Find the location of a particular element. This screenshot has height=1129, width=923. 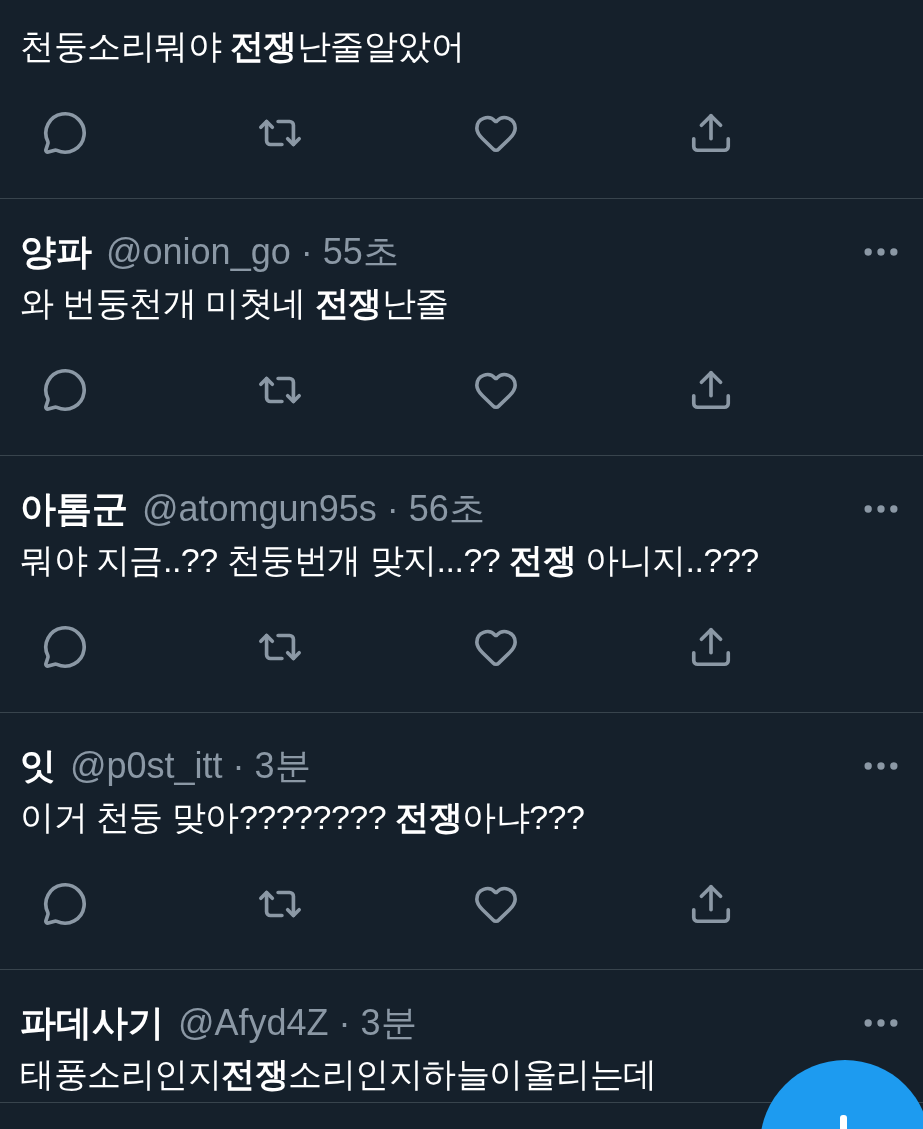

tweet-text: 천둥소리뭐야 전쟁난줄알았어 is located at coordinates (242, 46).